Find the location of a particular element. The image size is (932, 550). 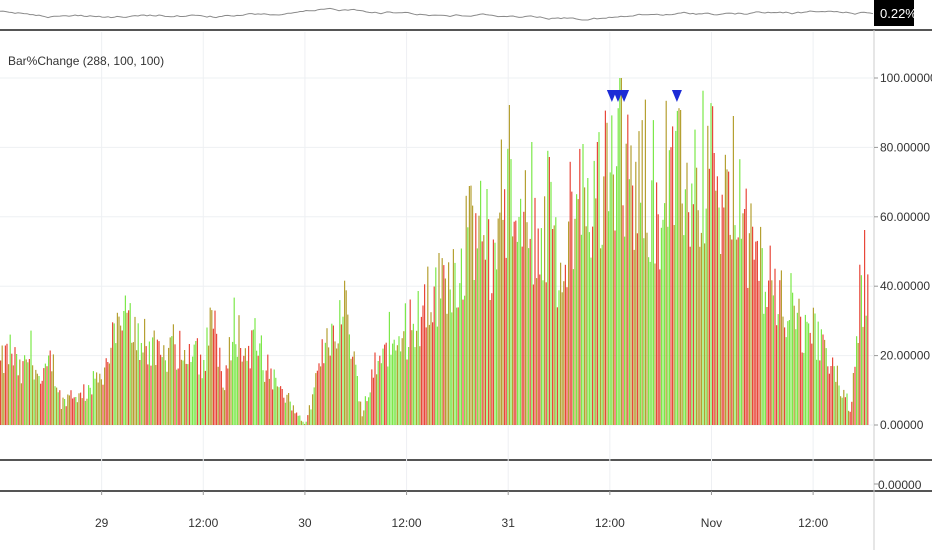

x-tick-label: 31 is located at coordinates (509, 523).